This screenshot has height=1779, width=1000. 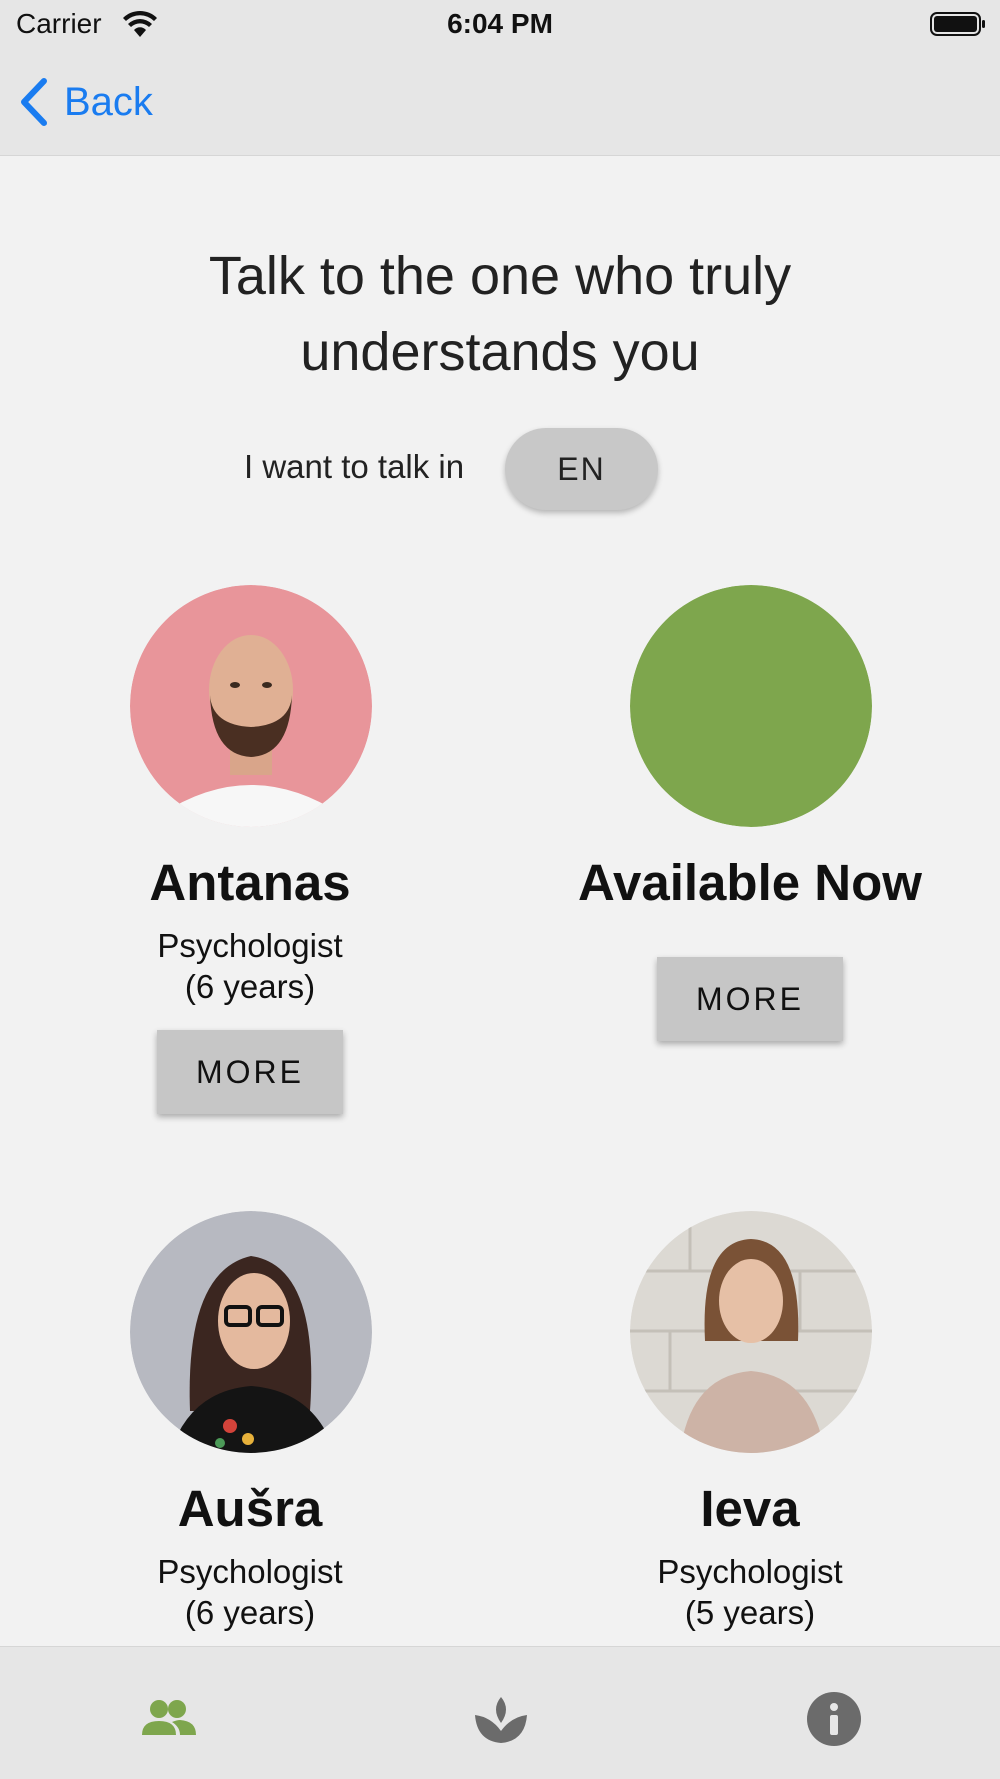 I want to click on role-experience: (5 years), so click(x=750, y=1612).